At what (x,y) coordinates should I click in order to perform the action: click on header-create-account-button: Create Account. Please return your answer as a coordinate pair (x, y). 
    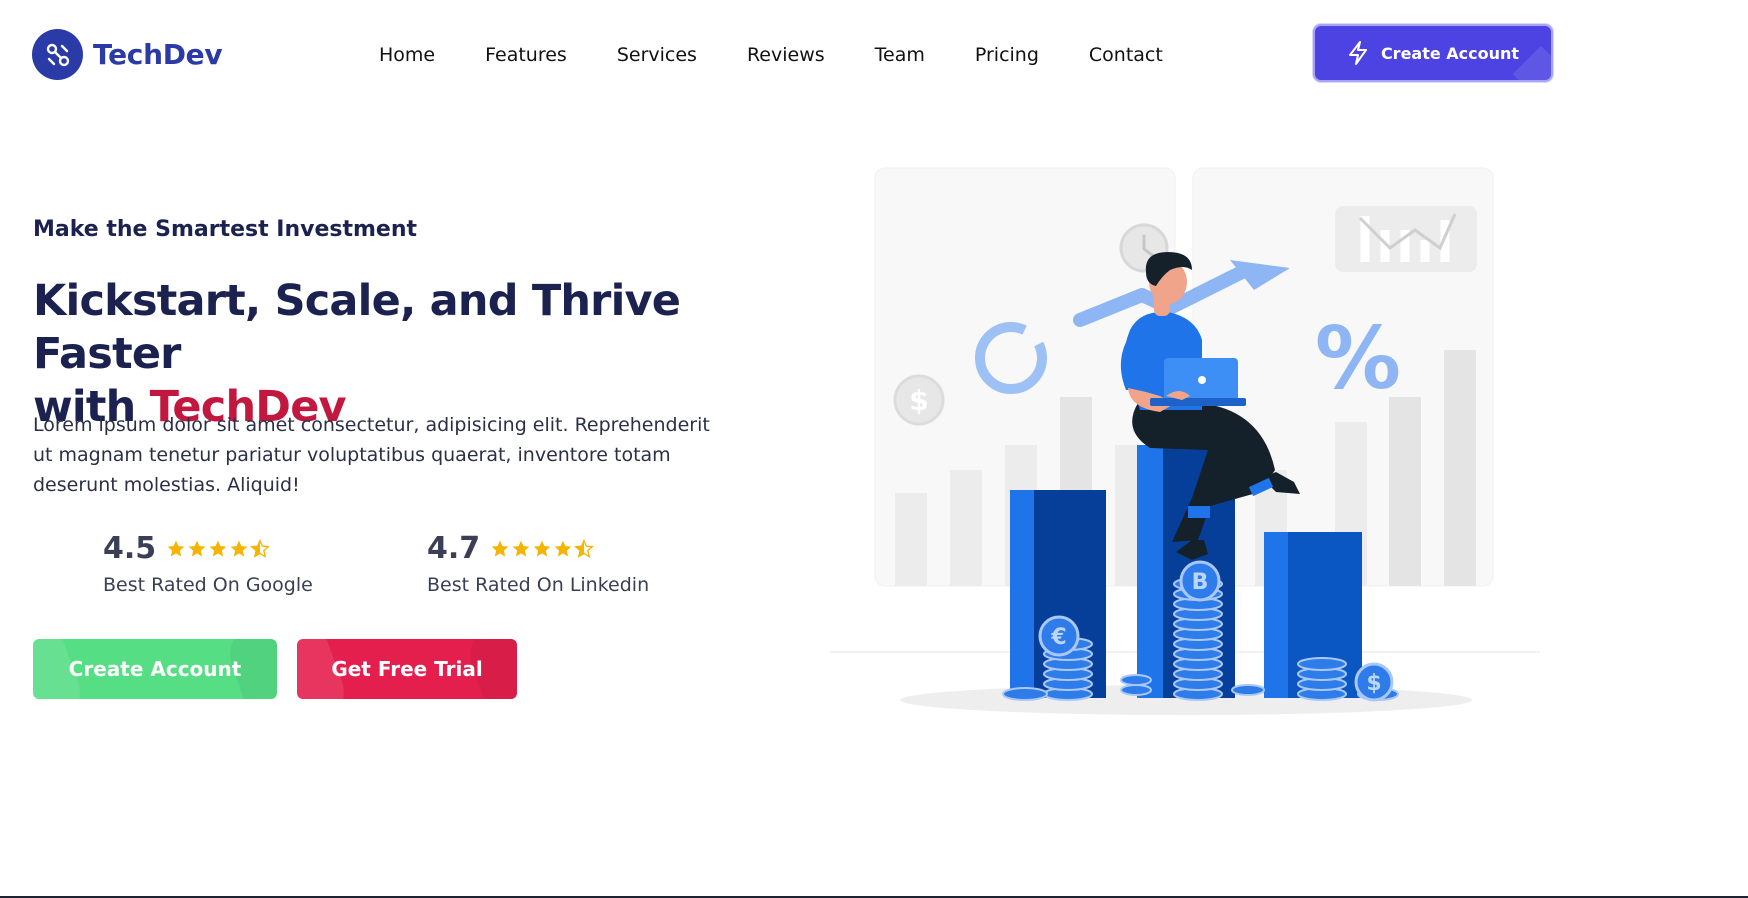
    Looking at the image, I should click on (1433, 53).